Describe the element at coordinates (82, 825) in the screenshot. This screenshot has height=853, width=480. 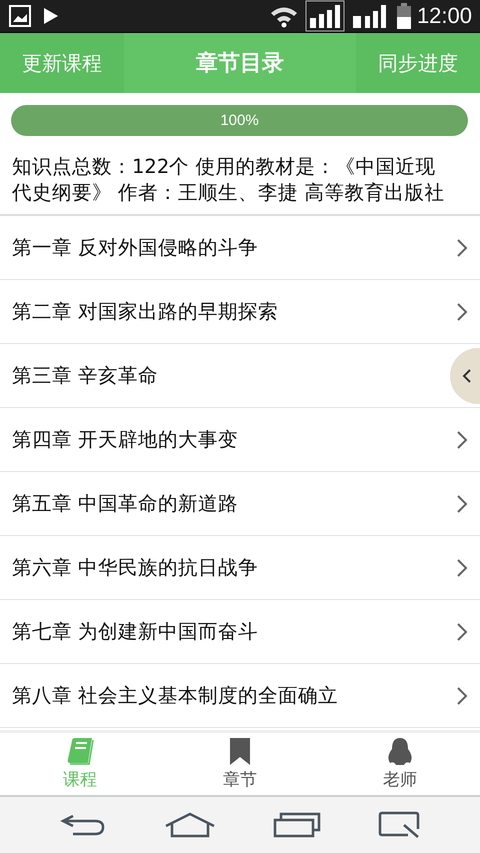
I see `back-icon` at that location.